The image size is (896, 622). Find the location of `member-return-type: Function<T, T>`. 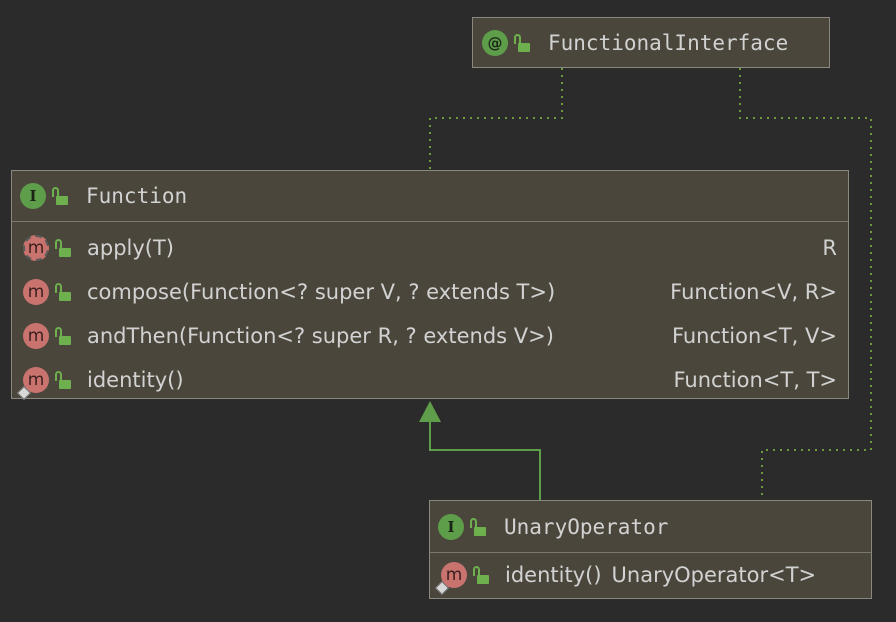

member-return-type: Function<T, T> is located at coordinates (755, 380).